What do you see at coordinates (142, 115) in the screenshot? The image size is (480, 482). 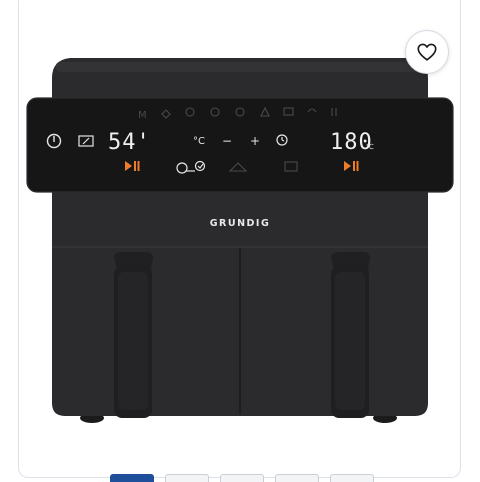 I see `svg-text: M` at bounding box center [142, 115].